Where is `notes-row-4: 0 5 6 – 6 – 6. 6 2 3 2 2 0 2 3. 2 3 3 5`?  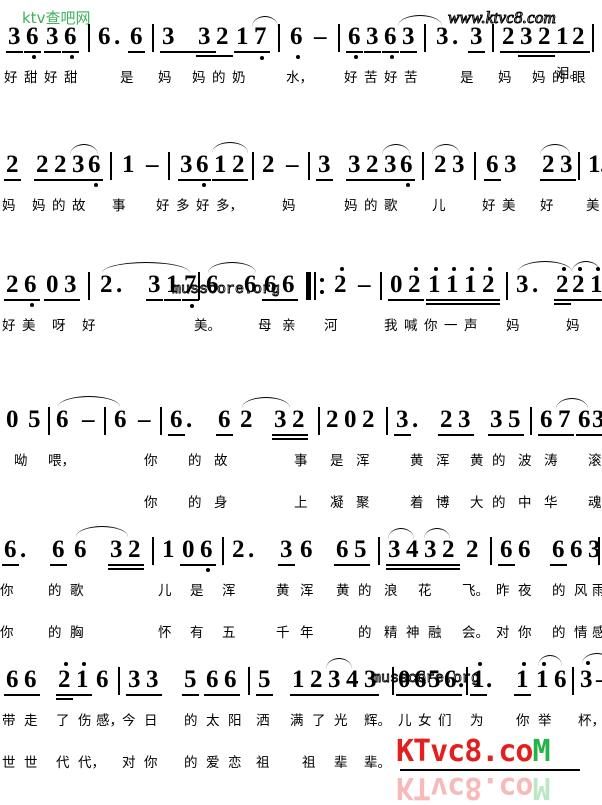
notes-row-4: 0 5 6 – 6 – 6. 6 2 3 2 2 0 2 3. 2 3 3 5 is located at coordinates (301, 420).